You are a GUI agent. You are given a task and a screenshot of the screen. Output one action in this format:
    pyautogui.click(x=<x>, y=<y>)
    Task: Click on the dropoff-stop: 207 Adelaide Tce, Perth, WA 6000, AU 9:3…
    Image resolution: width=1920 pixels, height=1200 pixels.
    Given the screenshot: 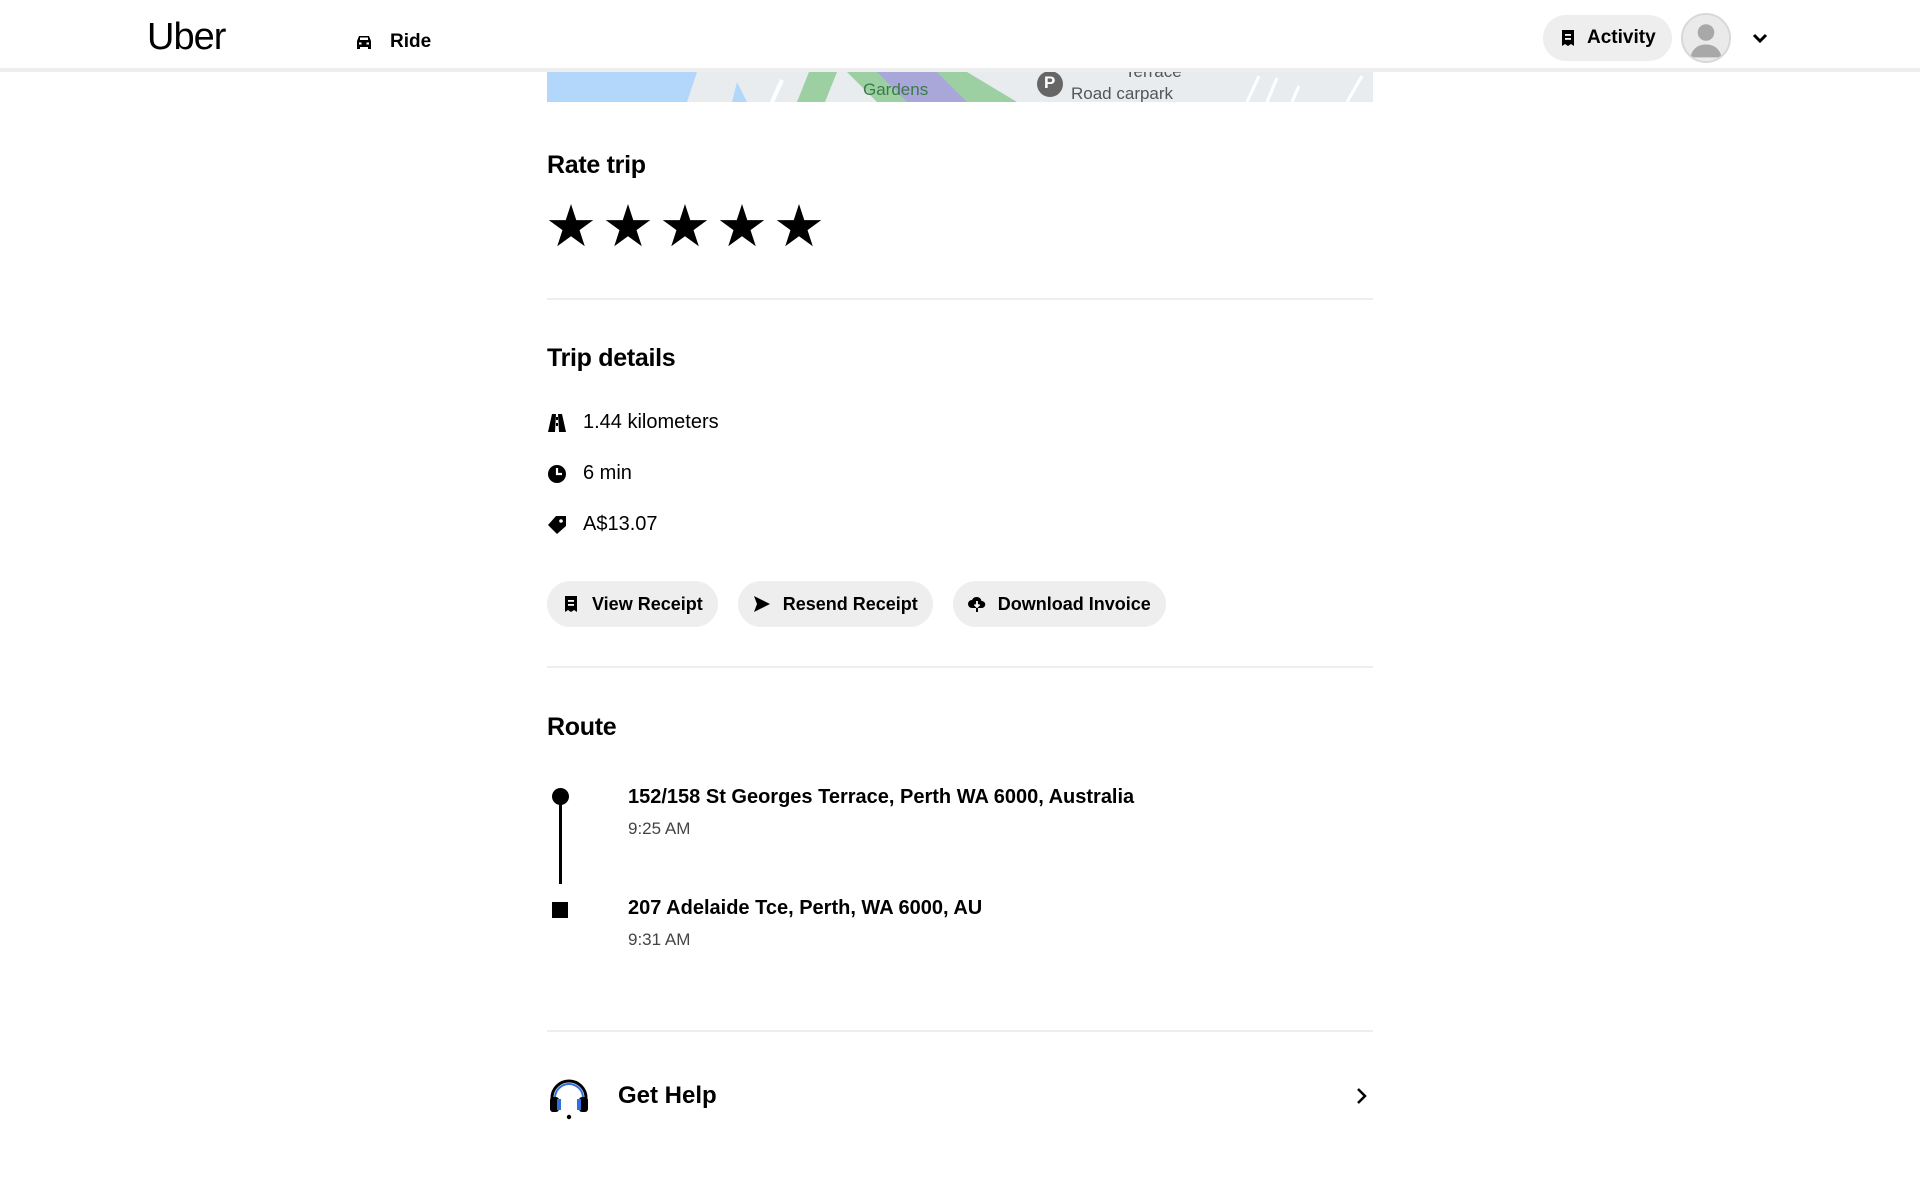 What is the action you would take?
    pyautogui.click(x=805, y=923)
    